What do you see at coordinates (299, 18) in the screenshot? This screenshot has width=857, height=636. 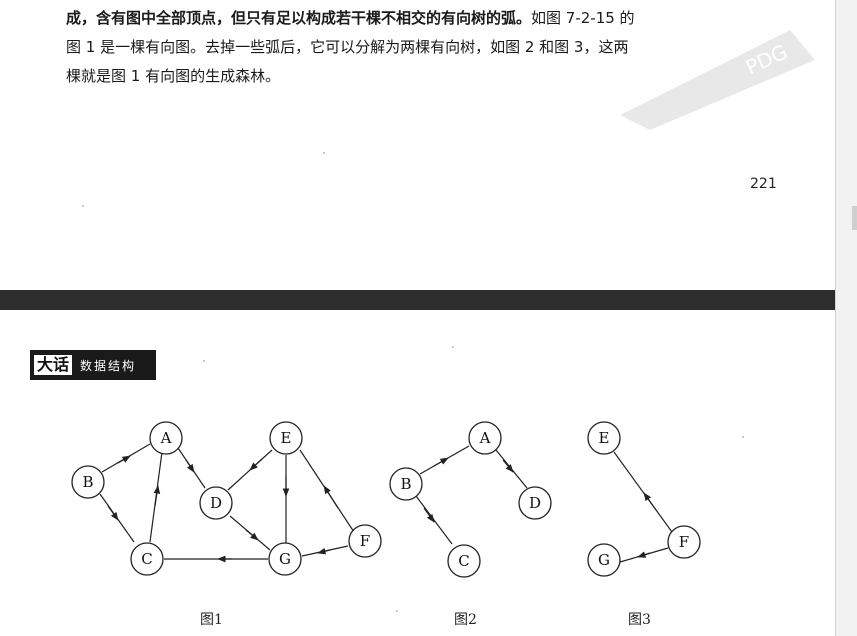 I see `text-line-1-bold: 成，含有图中全部顶点，但只有足以构成若干棵不相交的有向树的弧。` at bounding box center [299, 18].